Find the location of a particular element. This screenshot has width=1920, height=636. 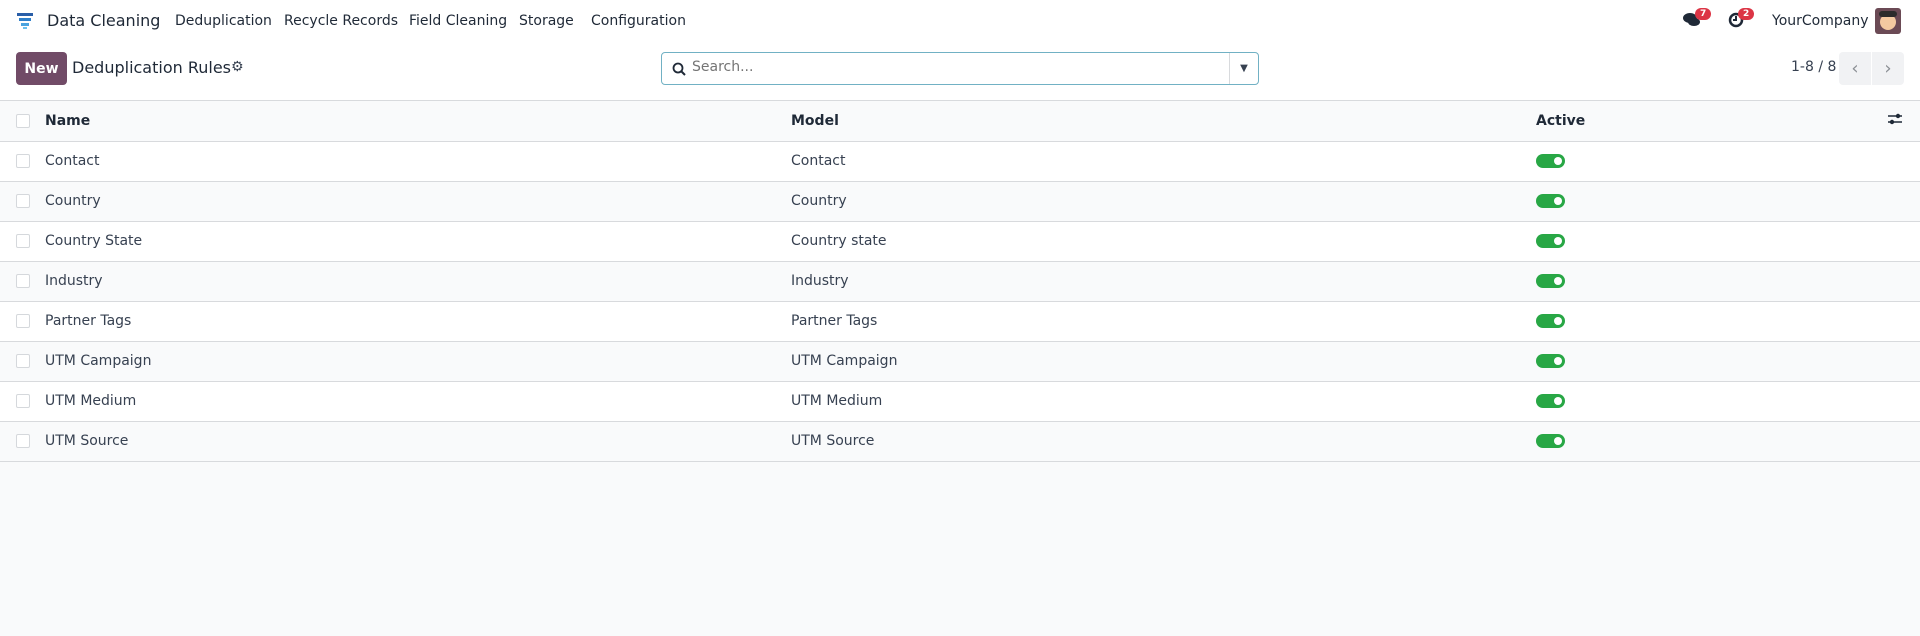

cell-name: UTM Source is located at coordinates (418, 441).